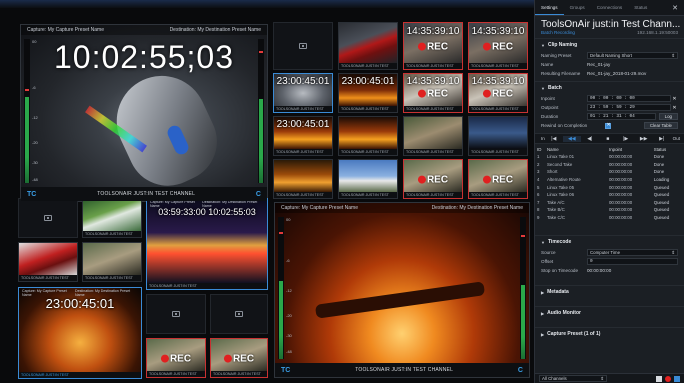  Describe the element at coordinates (668, 149) in the screenshot. I see `column-header: Status` at that location.